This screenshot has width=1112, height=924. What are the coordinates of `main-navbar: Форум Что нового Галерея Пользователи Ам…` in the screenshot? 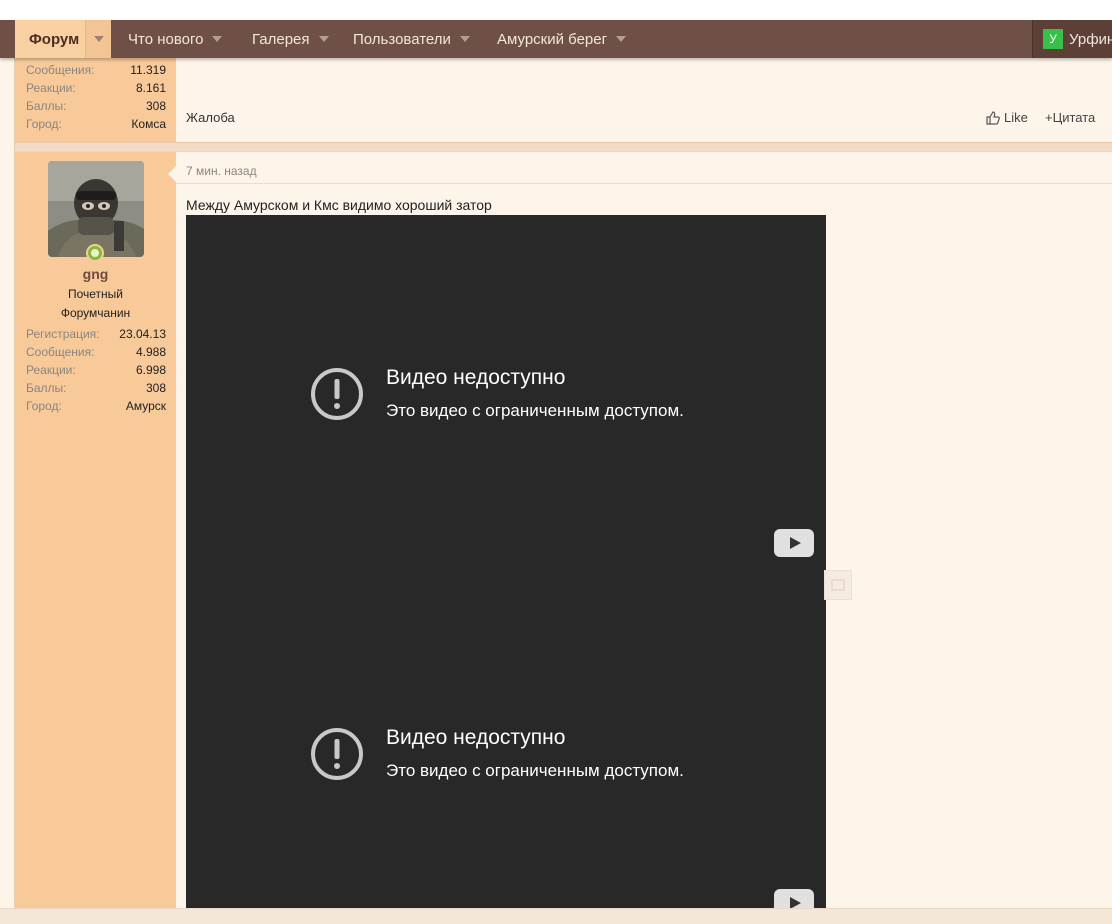 It's located at (556, 39).